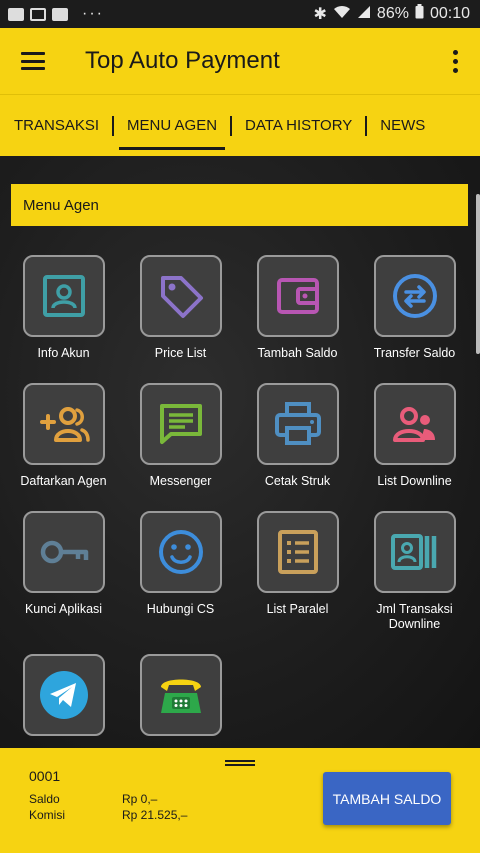 This screenshot has height=853, width=480. I want to click on saldo-label: Saldo, so click(44, 799).